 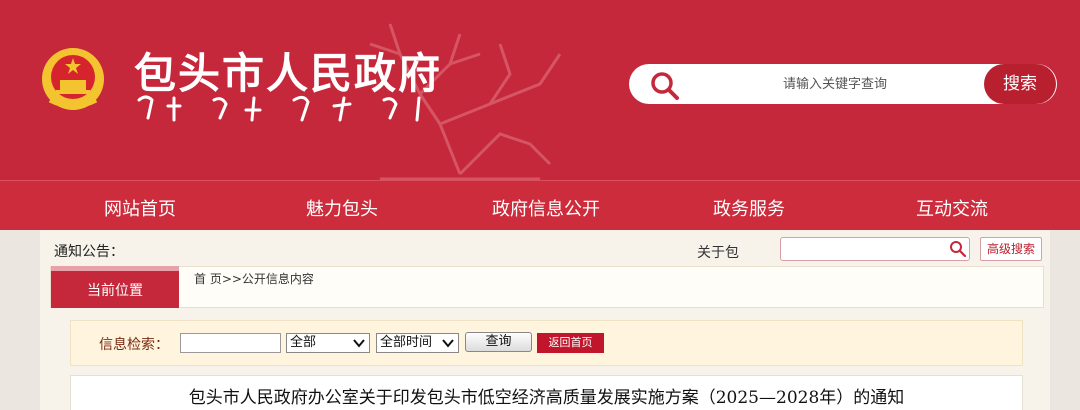 What do you see at coordinates (875, 249) in the screenshot?
I see `small-search-input` at bounding box center [875, 249].